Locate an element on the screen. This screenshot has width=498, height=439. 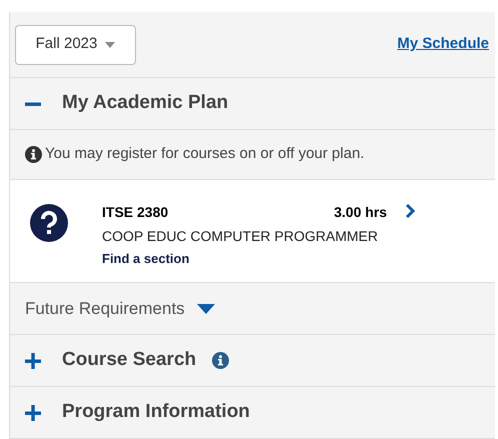
find-section-link: Find a section is located at coordinates (244, 258).